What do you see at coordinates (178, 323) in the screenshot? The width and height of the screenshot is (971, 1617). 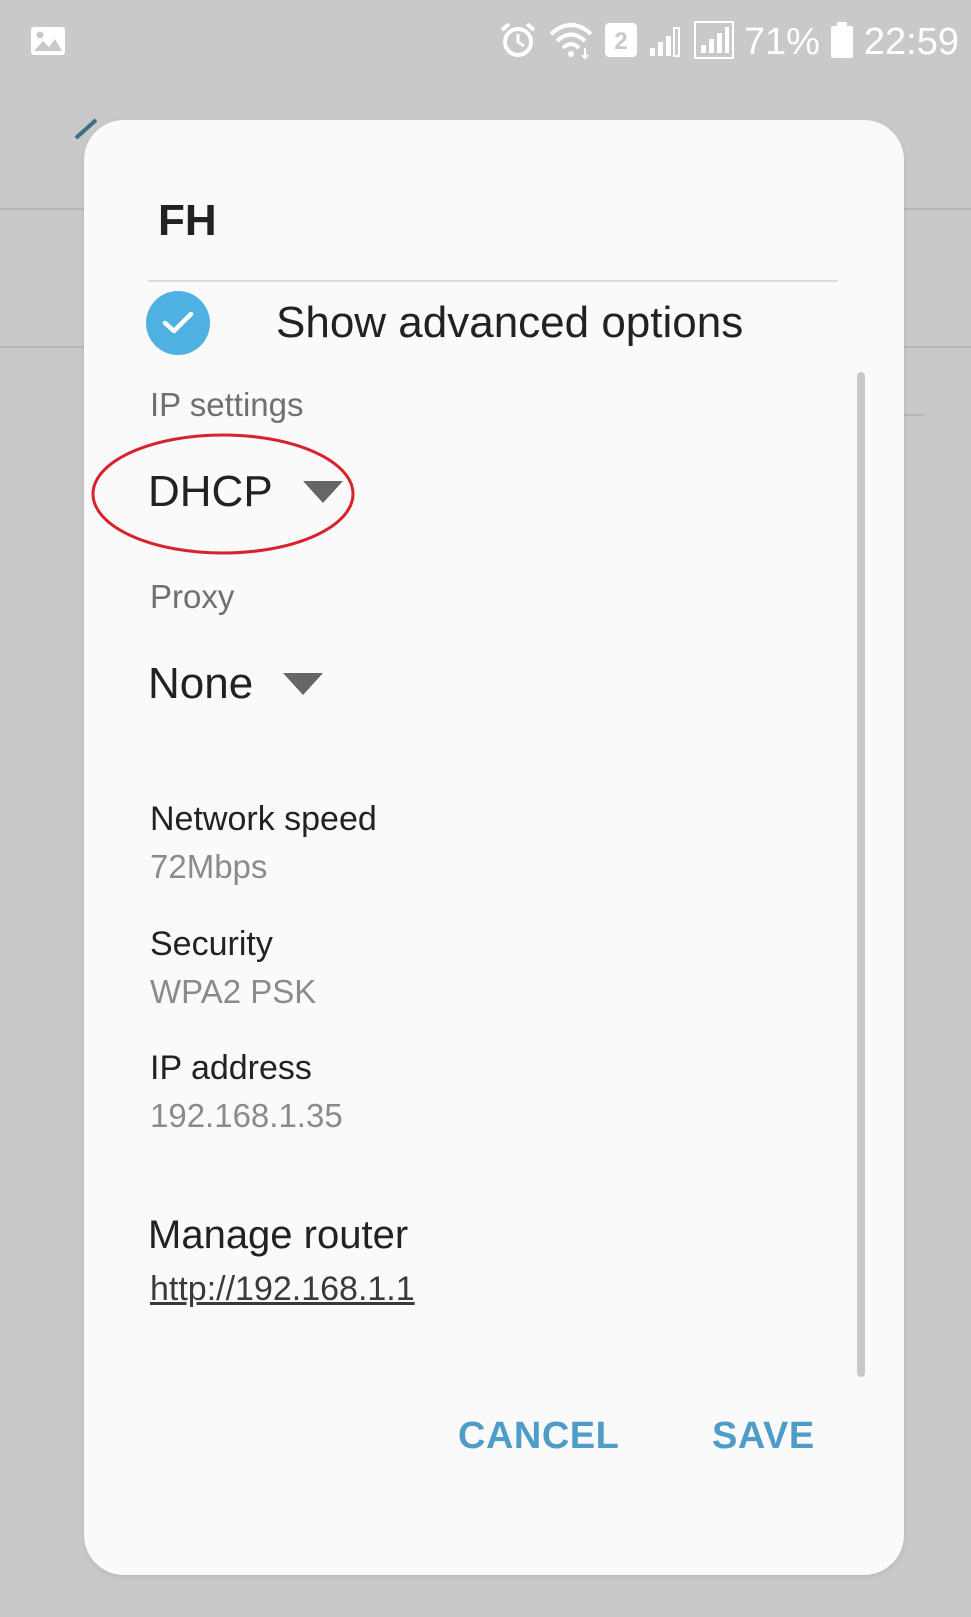 I see `checkmark-icon` at bounding box center [178, 323].